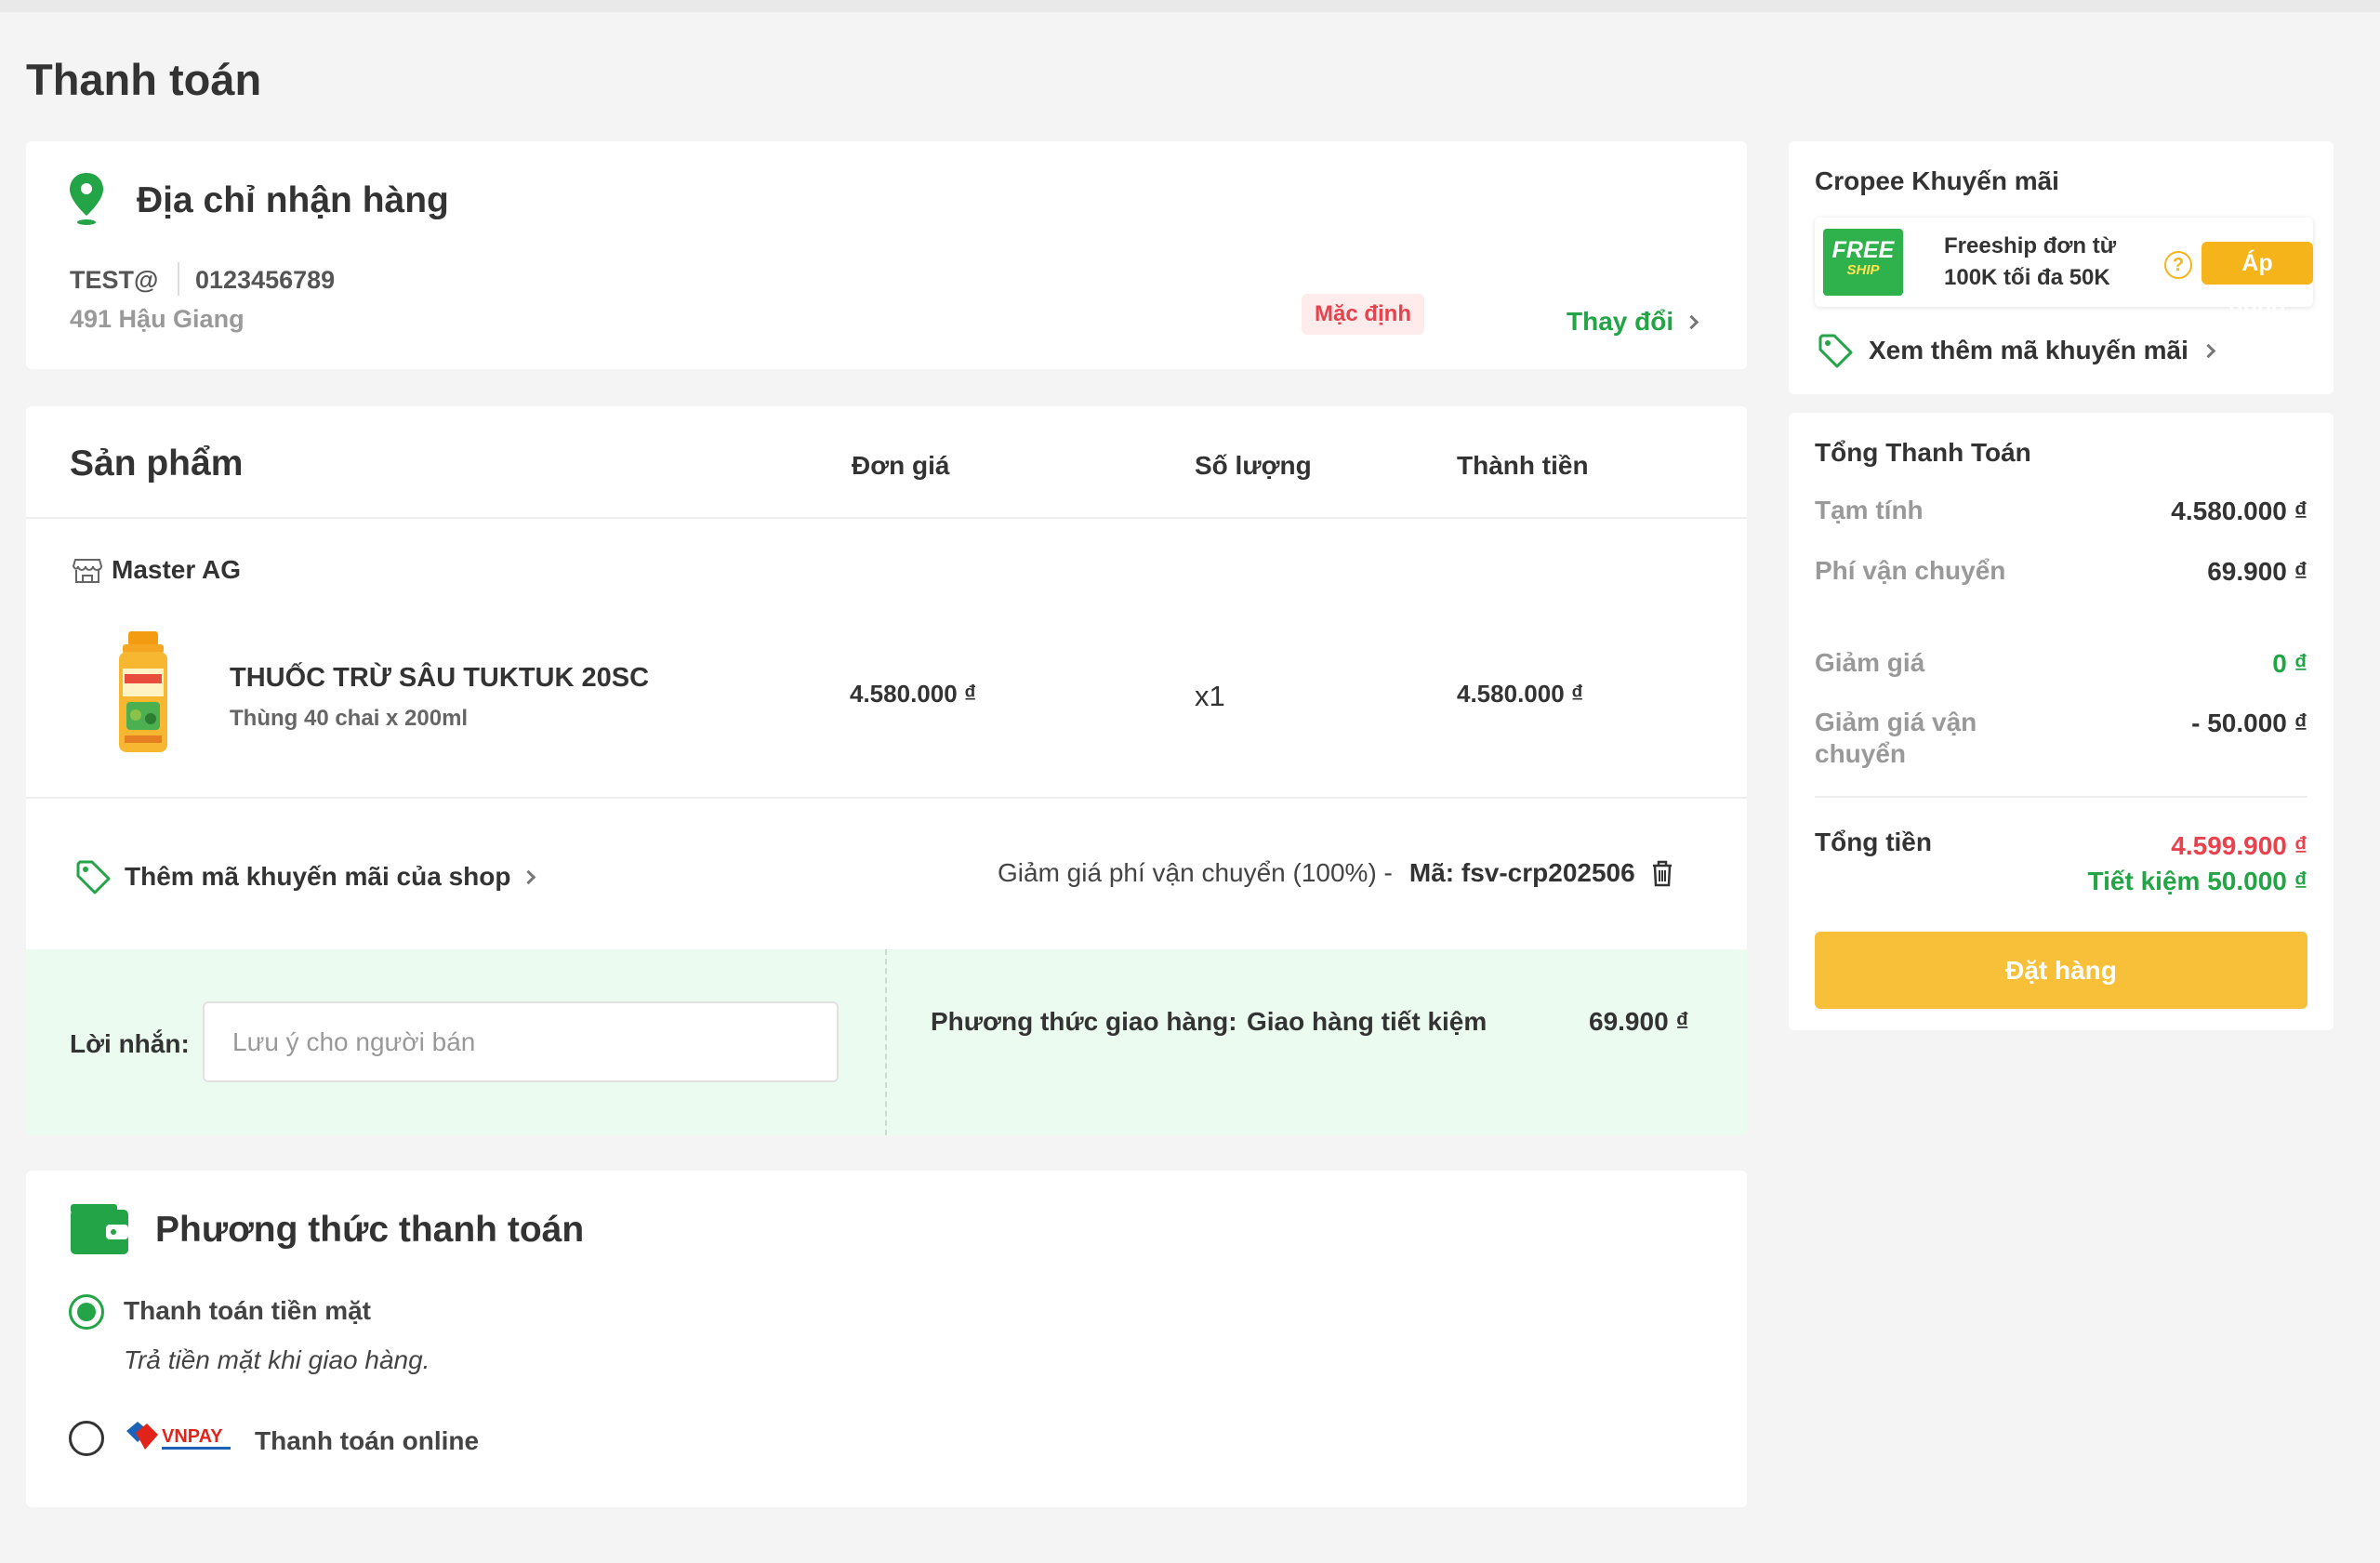 The image size is (2380, 1563). What do you see at coordinates (1210, 696) in the screenshot?
I see `product-quantity: x1` at bounding box center [1210, 696].